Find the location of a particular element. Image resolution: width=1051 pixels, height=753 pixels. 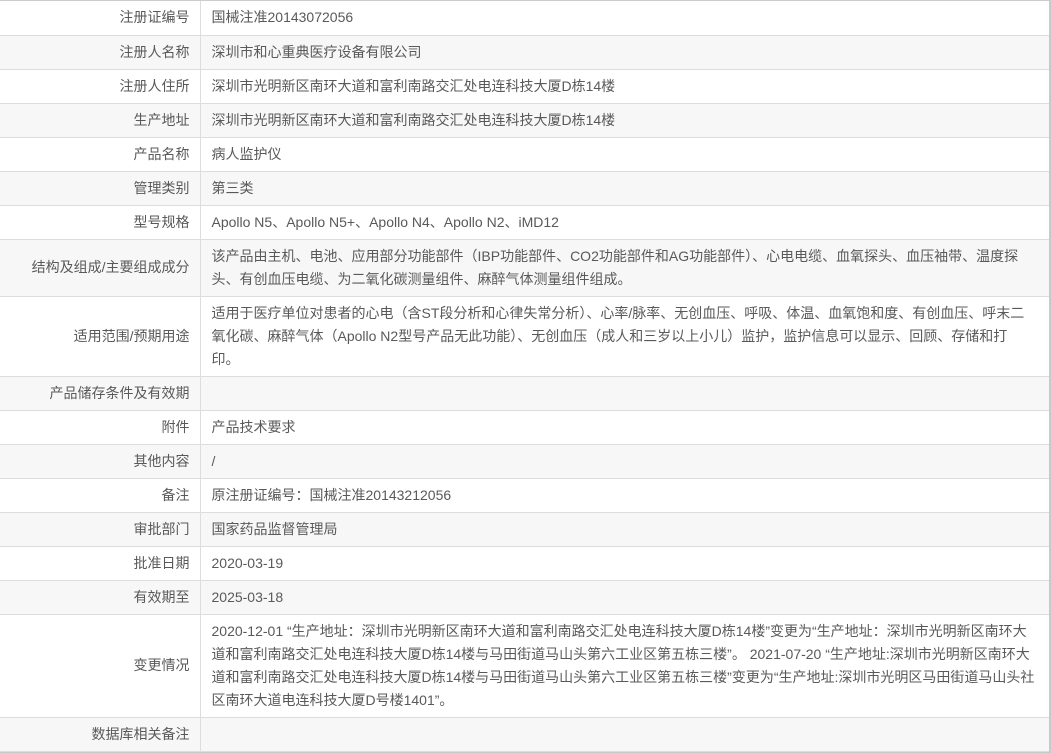

table-row: 注册证编号 国械注准20143072056 is located at coordinates (524, 18).